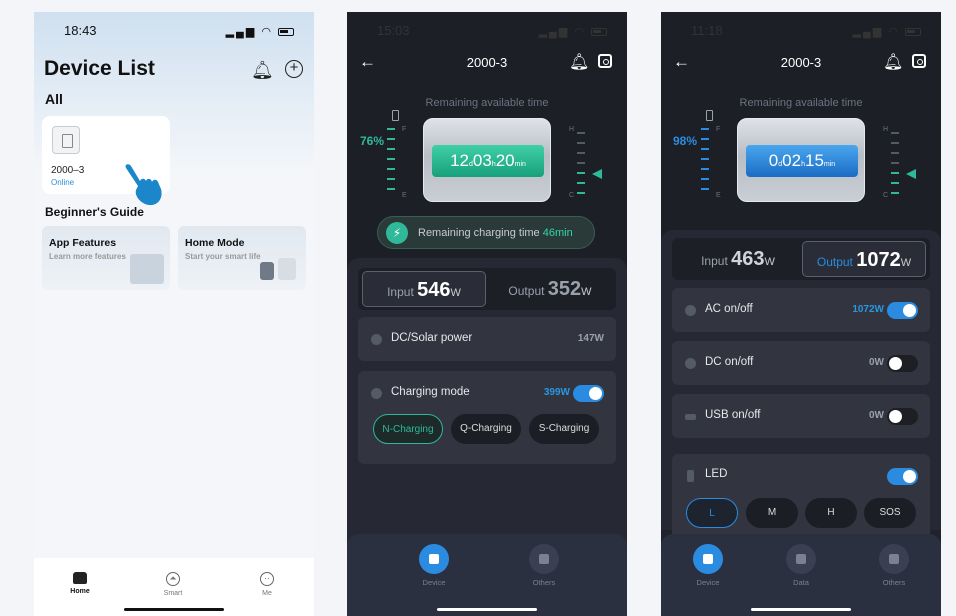 This screenshot has width=956, height=616. What do you see at coordinates (87, 256) in the screenshot?
I see `guide-card-sub: Learn more features` at bounding box center [87, 256].